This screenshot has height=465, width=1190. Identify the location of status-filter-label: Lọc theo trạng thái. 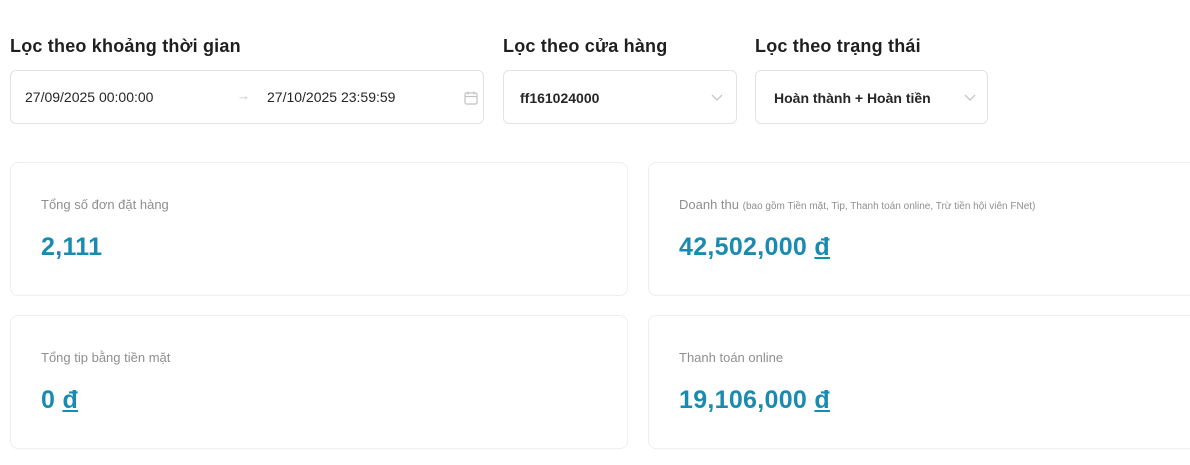
(838, 46).